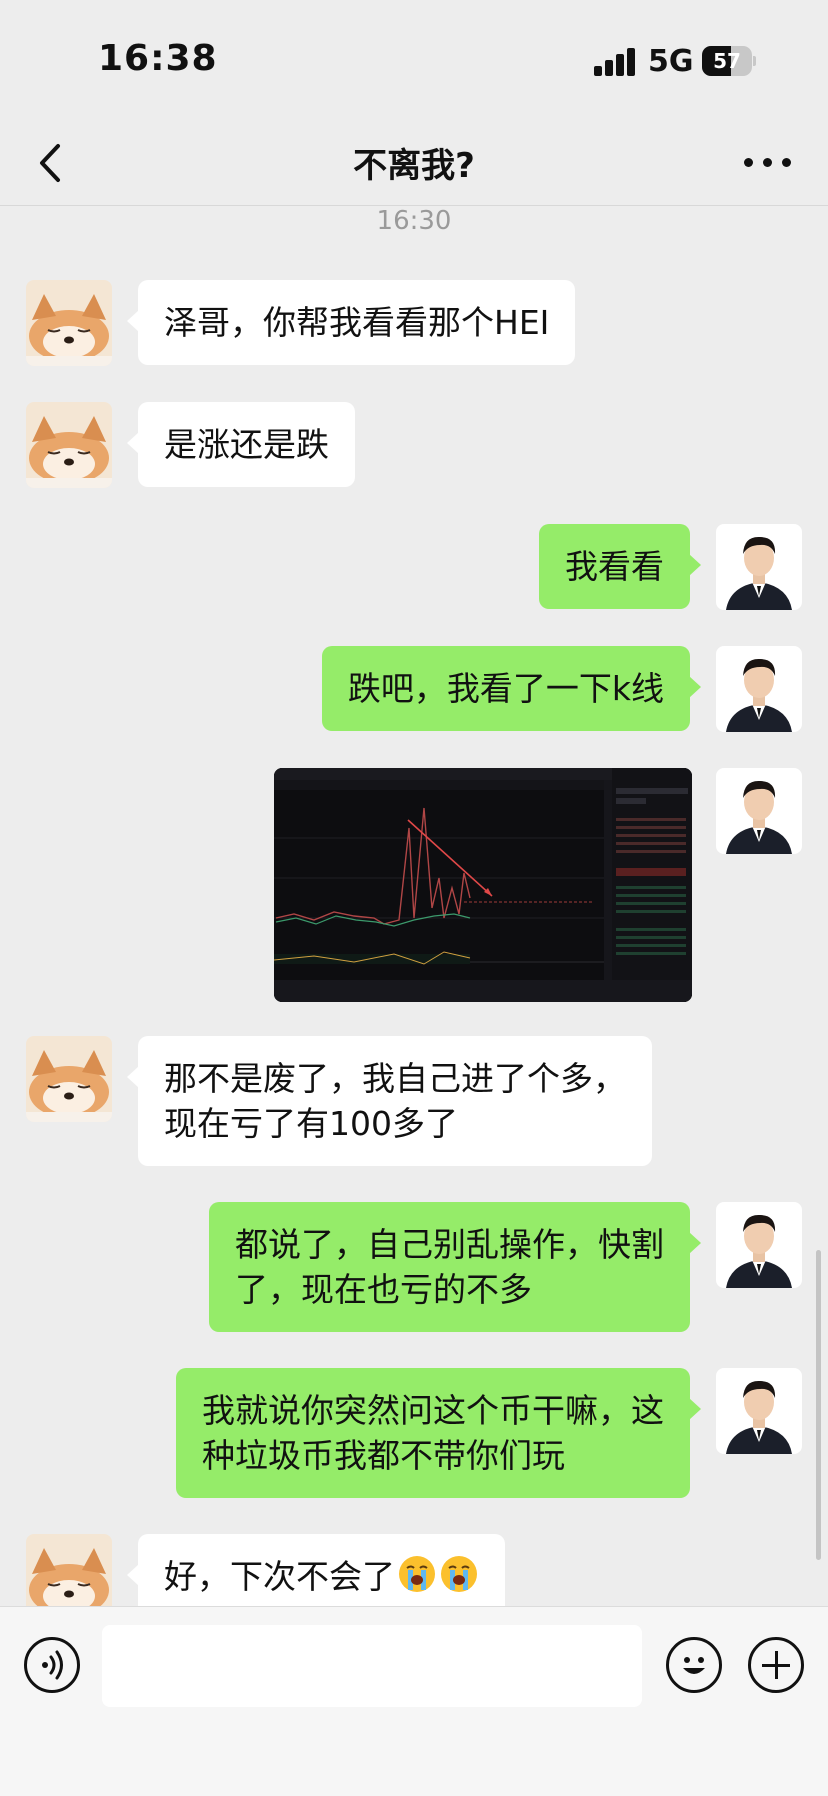 The height and width of the screenshot is (1796, 828). I want to click on more-functions-button, so click(776, 1665).